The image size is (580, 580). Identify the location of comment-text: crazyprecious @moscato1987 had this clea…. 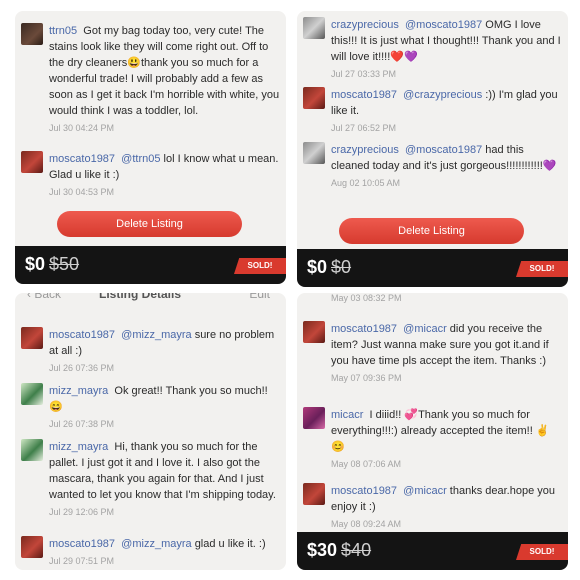
(446, 166).